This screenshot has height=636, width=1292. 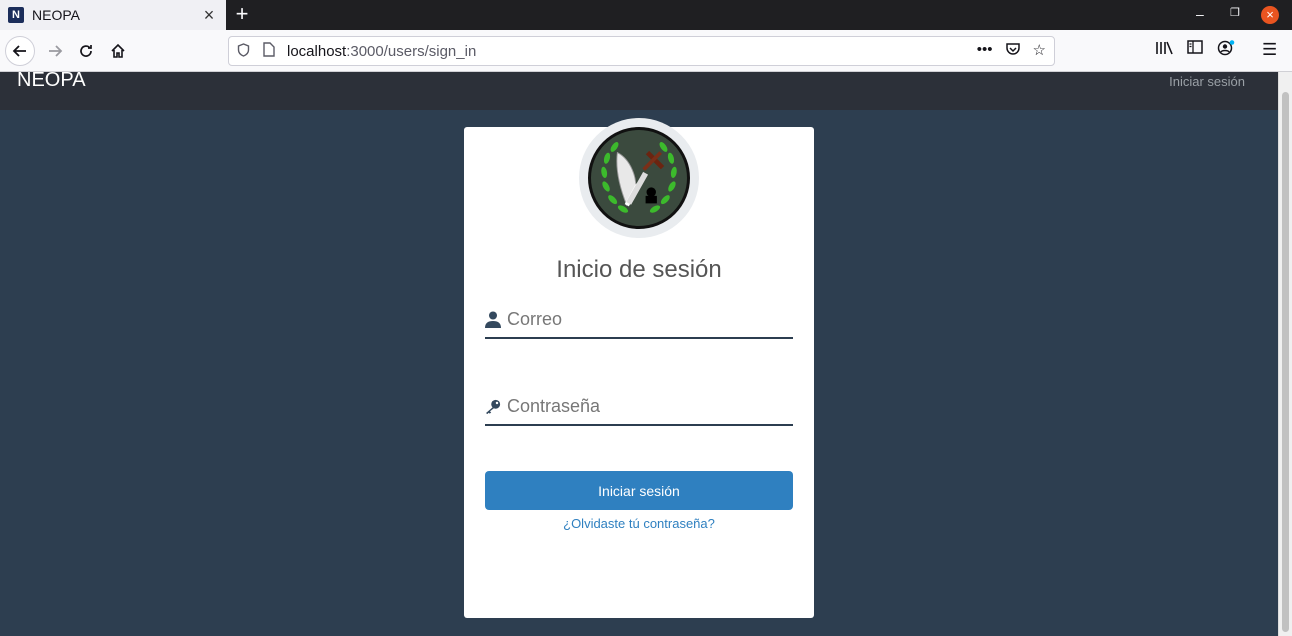 What do you see at coordinates (493, 320) in the screenshot?
I see `user-icon` at bounding box center [493, 320].